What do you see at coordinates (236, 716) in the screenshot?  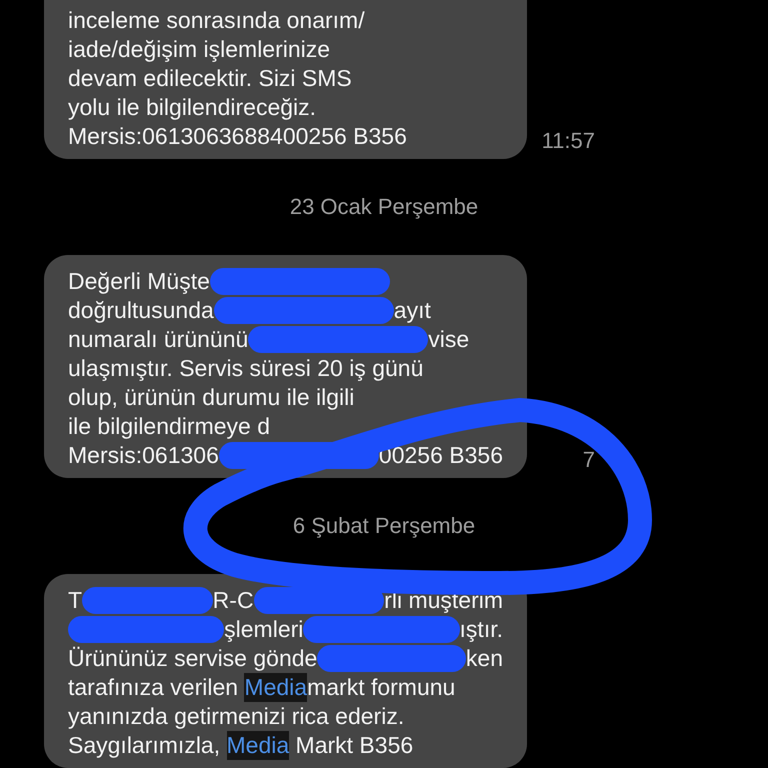 I see `message-text: yanınızda getirmenizi rica ederiz.` at bounding box center [236, 716].